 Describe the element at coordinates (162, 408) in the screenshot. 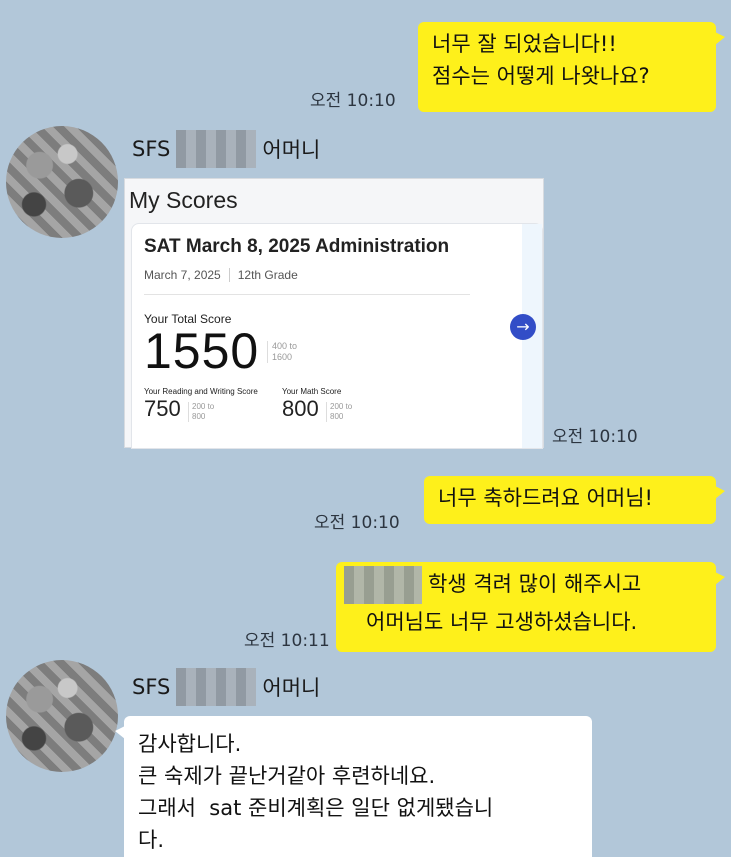

I see `rw-score: 750` at that location.